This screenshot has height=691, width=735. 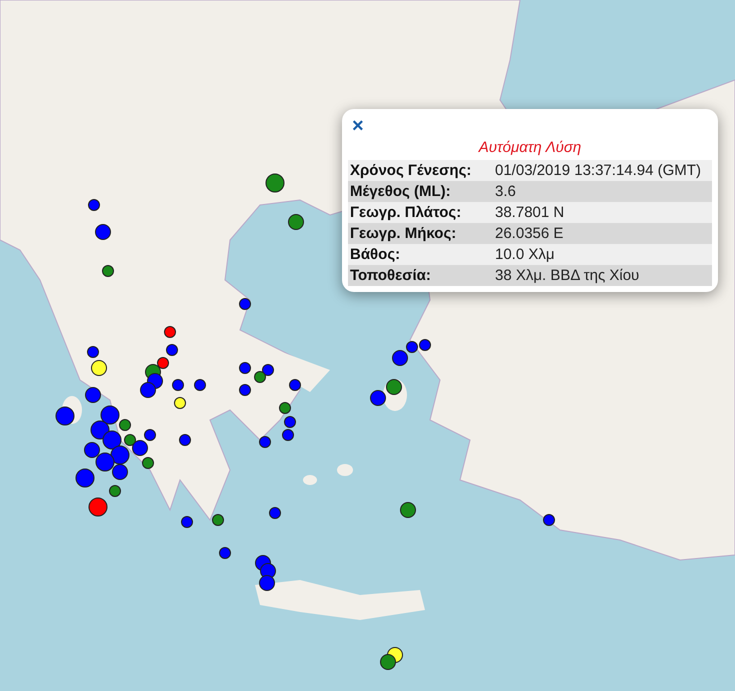 What do you see at coordinates (529, 147) in the screenshot?
I see `popup-title: Αυτόματη Λύση` at bounding box center [529, 147].